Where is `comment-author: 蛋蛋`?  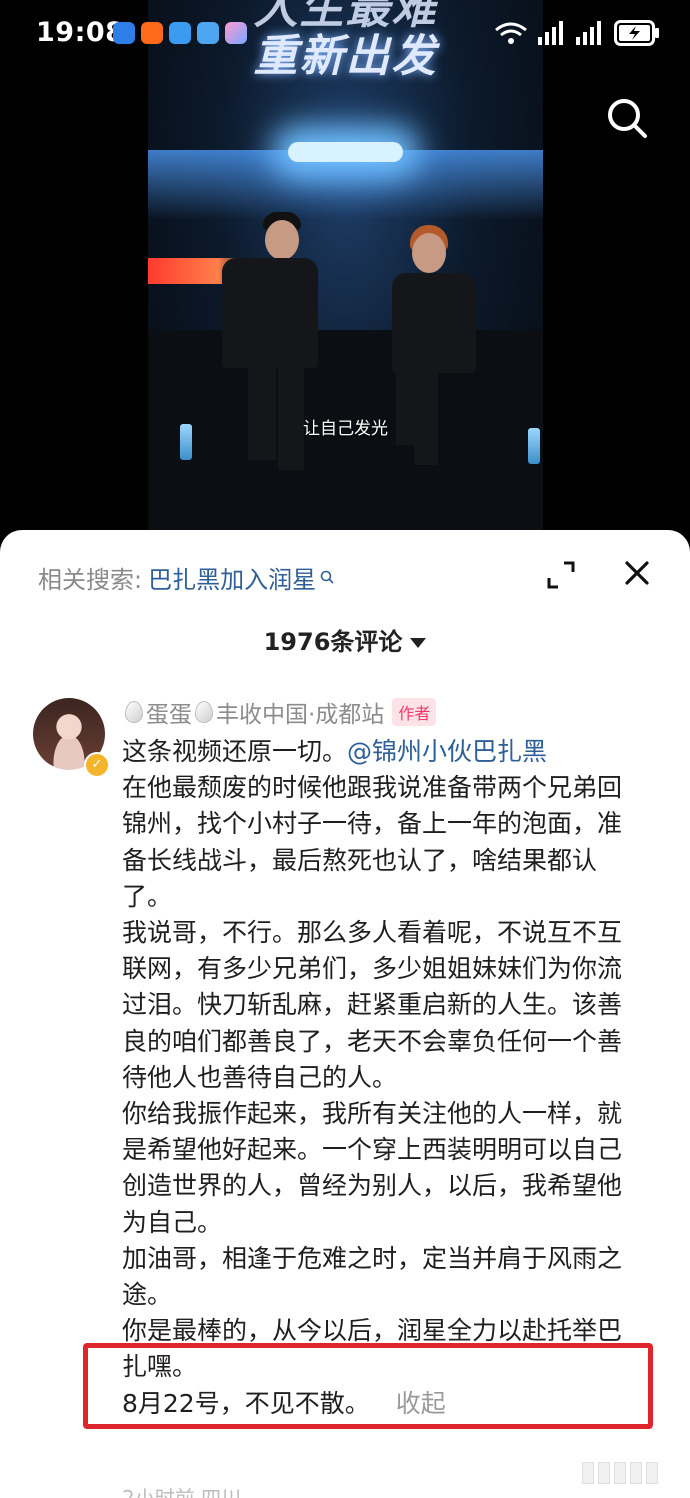 comment-author: 蛋蛋 is located at coordinates (169, 712).